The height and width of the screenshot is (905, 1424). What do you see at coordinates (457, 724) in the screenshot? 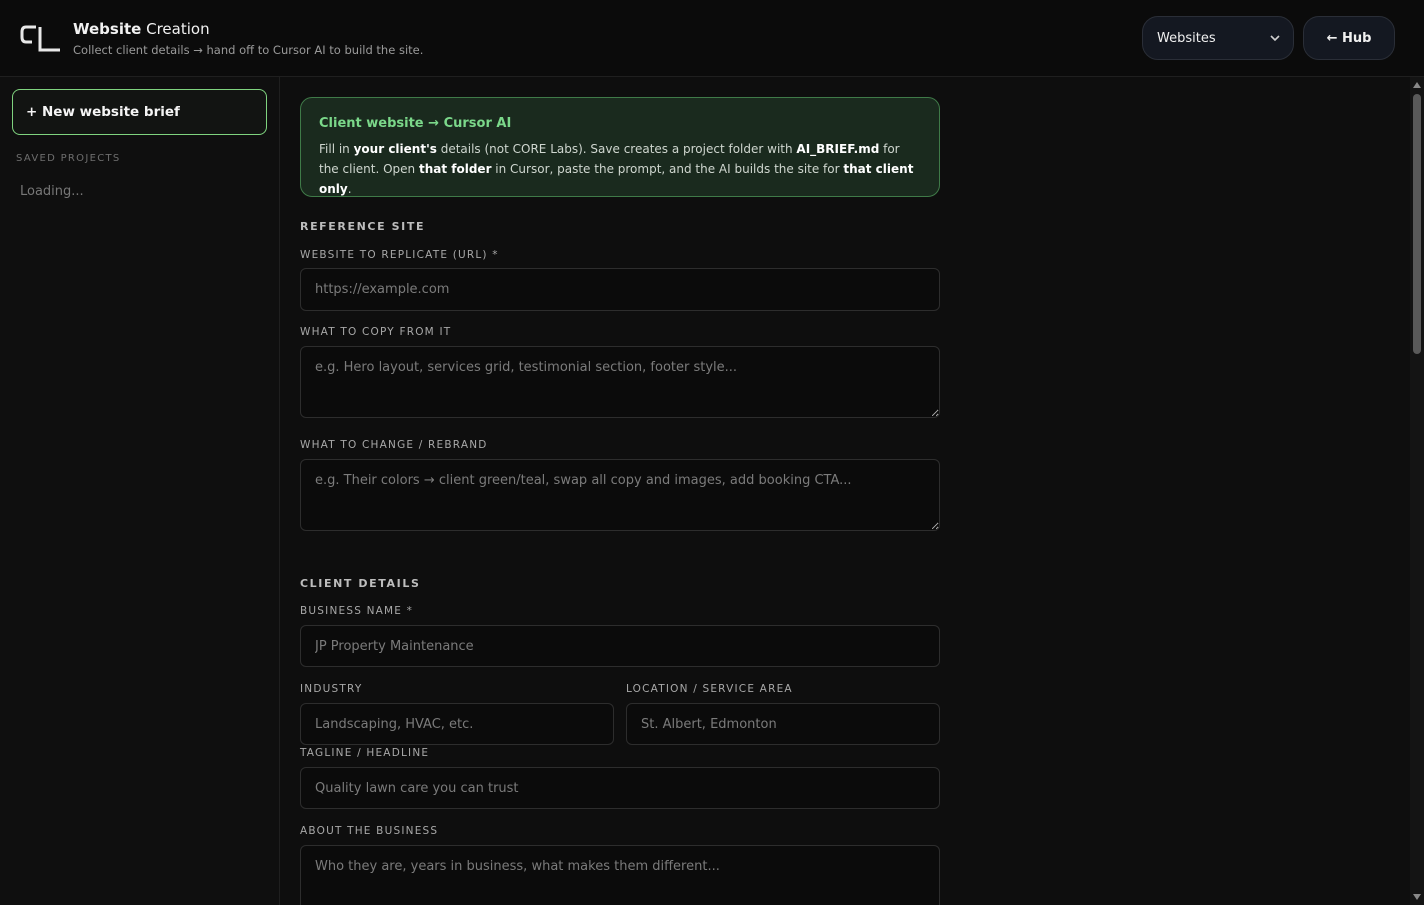
I see `industry-input` at bounding box center [457, 724].